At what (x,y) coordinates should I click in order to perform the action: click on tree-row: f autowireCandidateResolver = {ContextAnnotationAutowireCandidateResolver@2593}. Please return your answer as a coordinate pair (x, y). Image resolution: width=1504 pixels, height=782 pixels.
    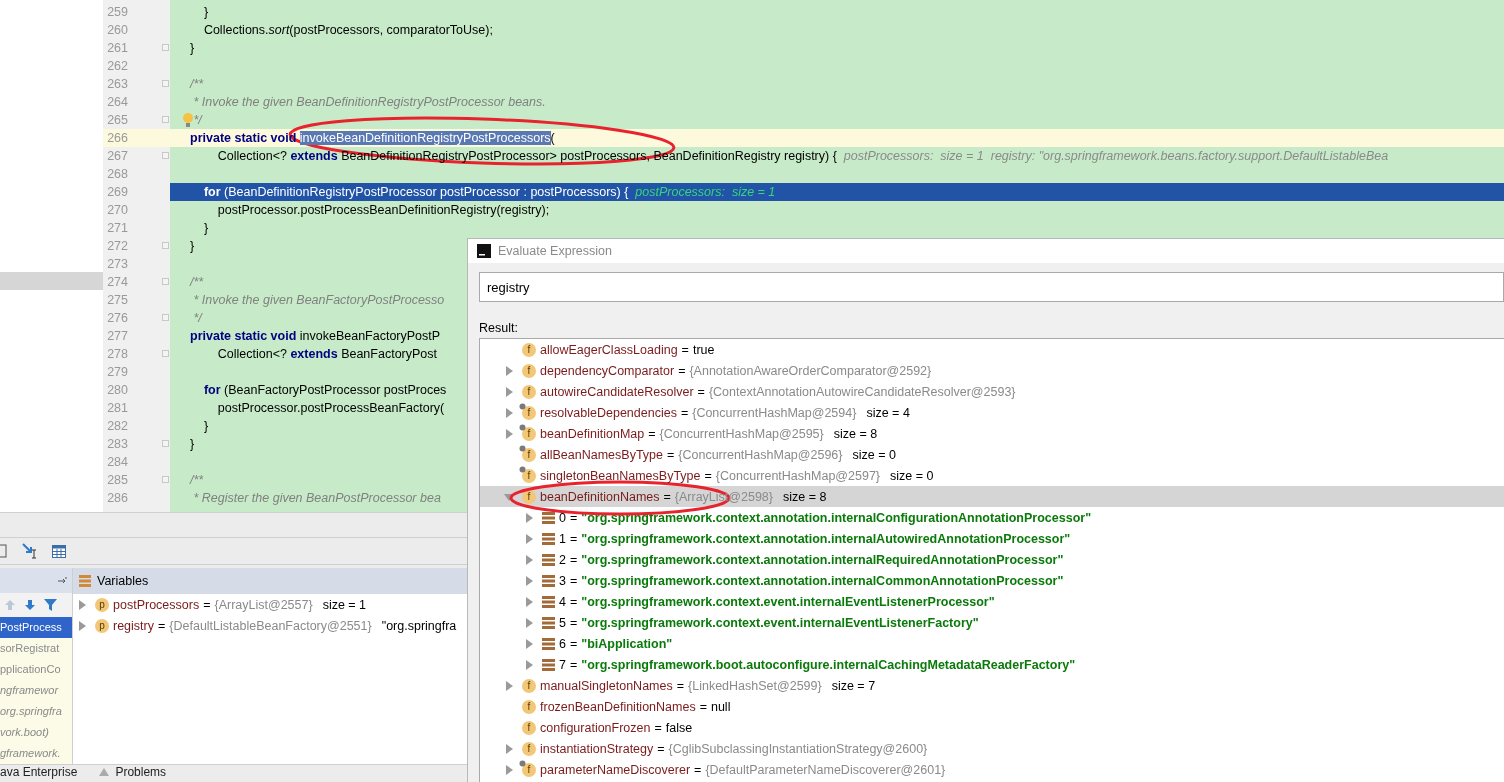
    Looking at the image, I should click on (992, 391).